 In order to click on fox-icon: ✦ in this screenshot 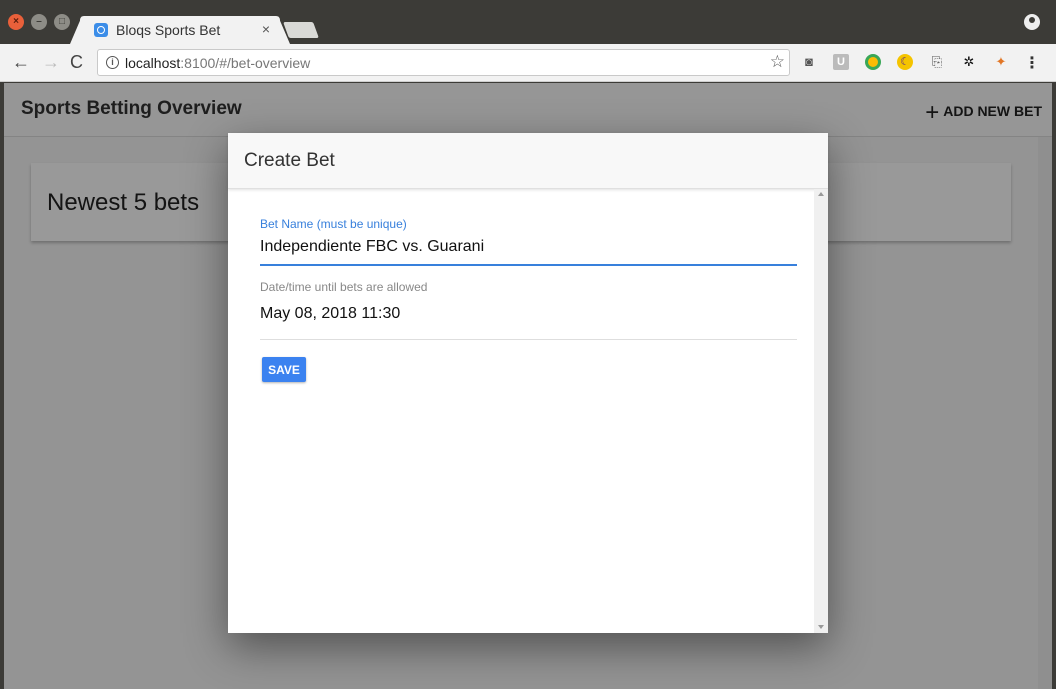, I will do `click(1001, 62)`.